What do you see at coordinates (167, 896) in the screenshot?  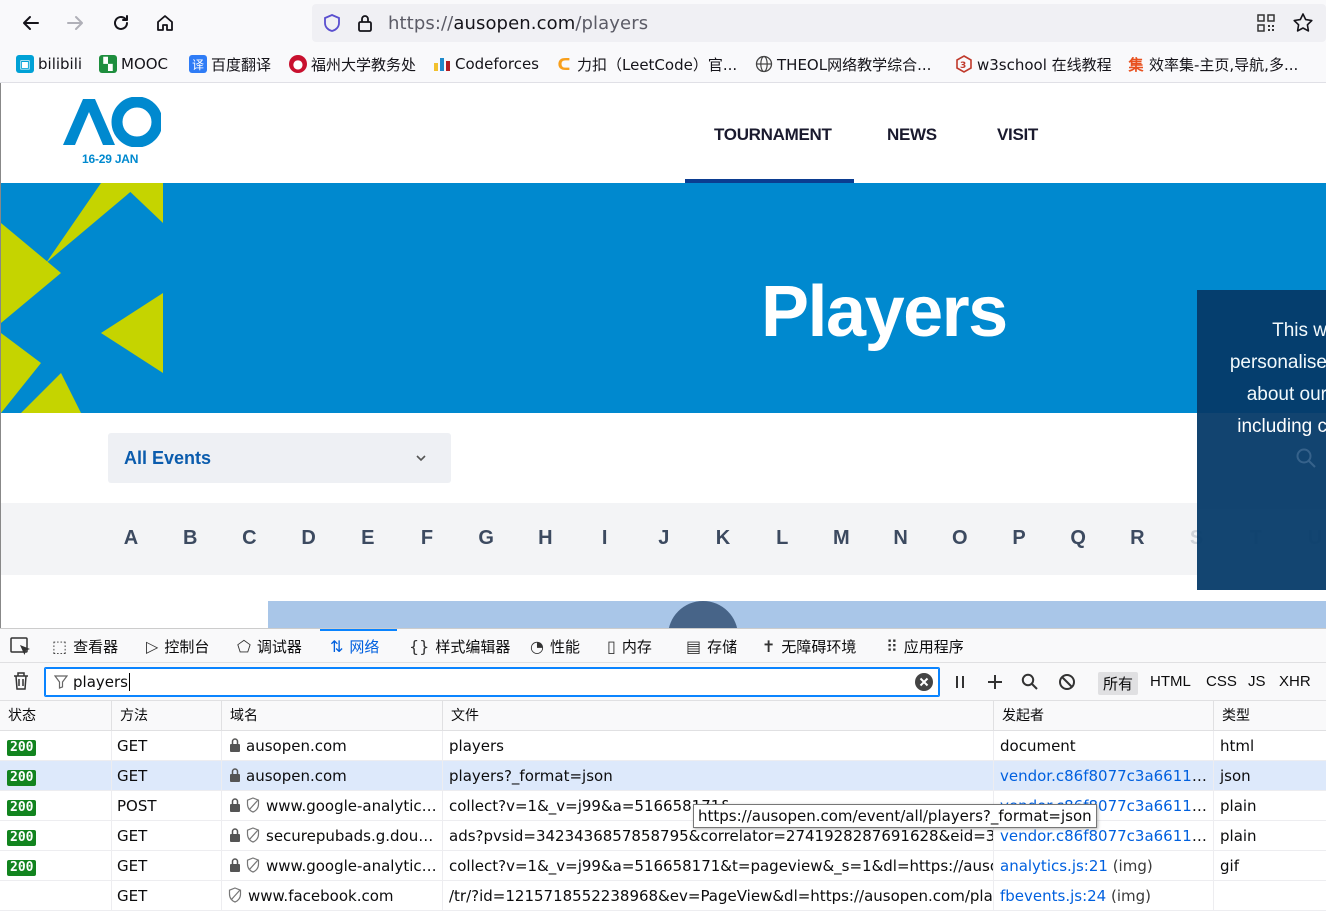 I see `method-cell: GET` at bounding box center [167, 896].